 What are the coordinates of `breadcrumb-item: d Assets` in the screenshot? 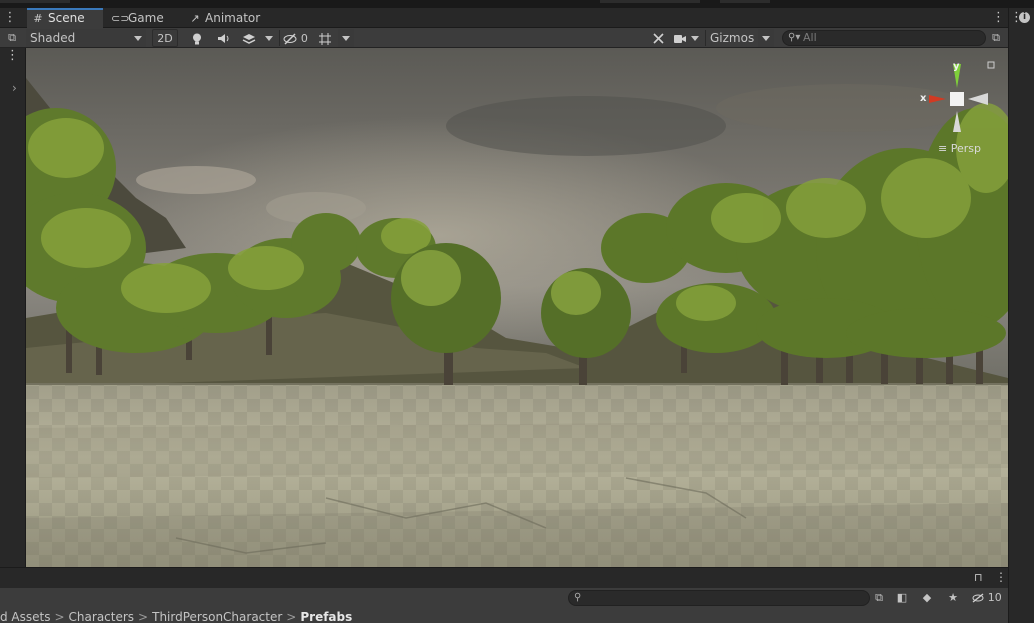 It's located at (25, 615).